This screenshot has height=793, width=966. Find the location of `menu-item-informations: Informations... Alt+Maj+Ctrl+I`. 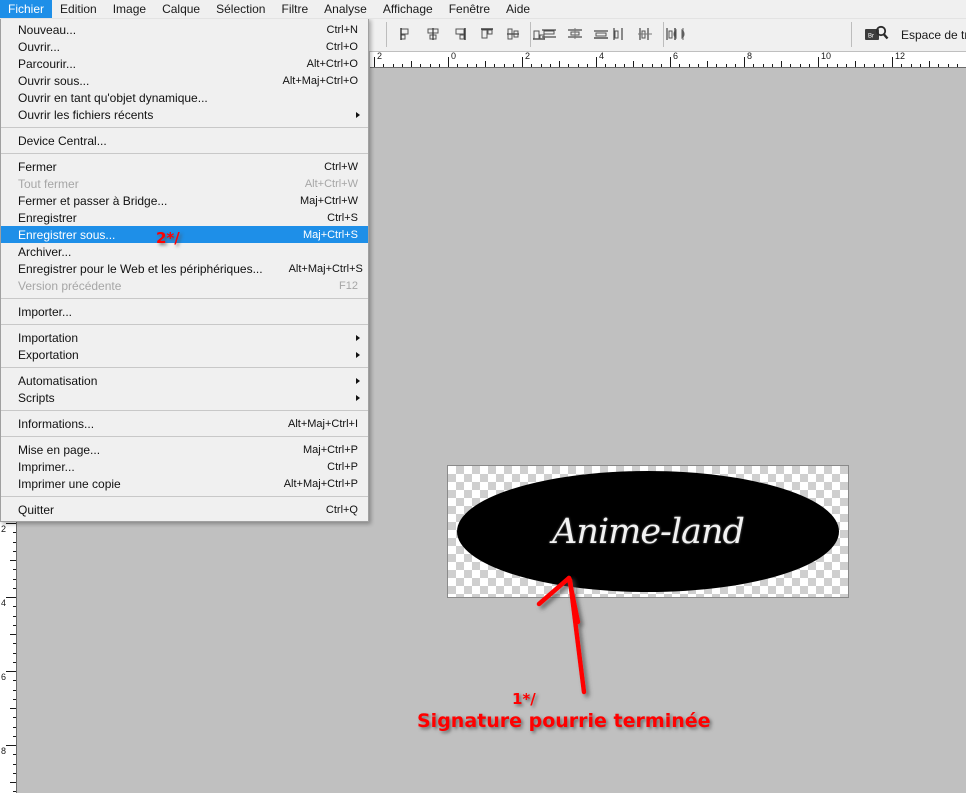

menu-item-informations: Informations... Alt+Maj+Ctrl+I is located at coordinates (184, 423).